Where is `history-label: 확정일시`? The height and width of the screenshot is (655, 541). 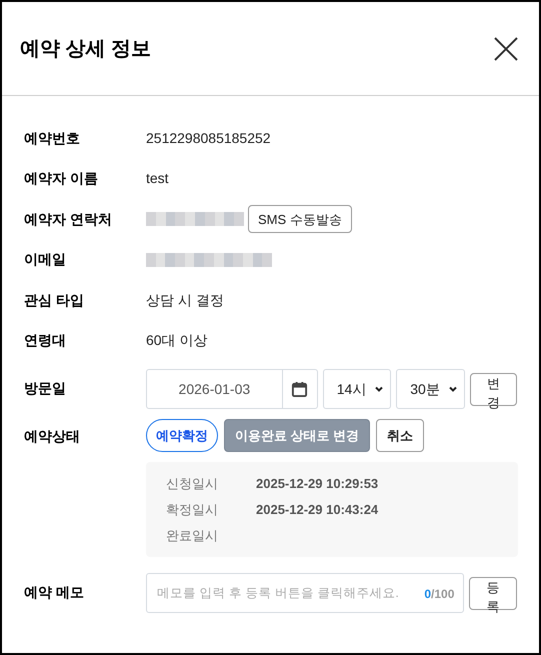
history-label: 확정일시 is located at coordinates (192, 509).